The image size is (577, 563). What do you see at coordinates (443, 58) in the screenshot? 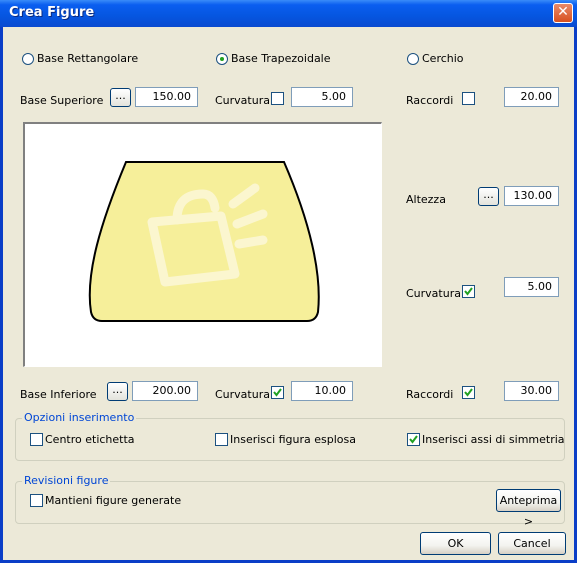
I see `radio-label-cerchio: Cerchio` at bounding box center [443, 58].